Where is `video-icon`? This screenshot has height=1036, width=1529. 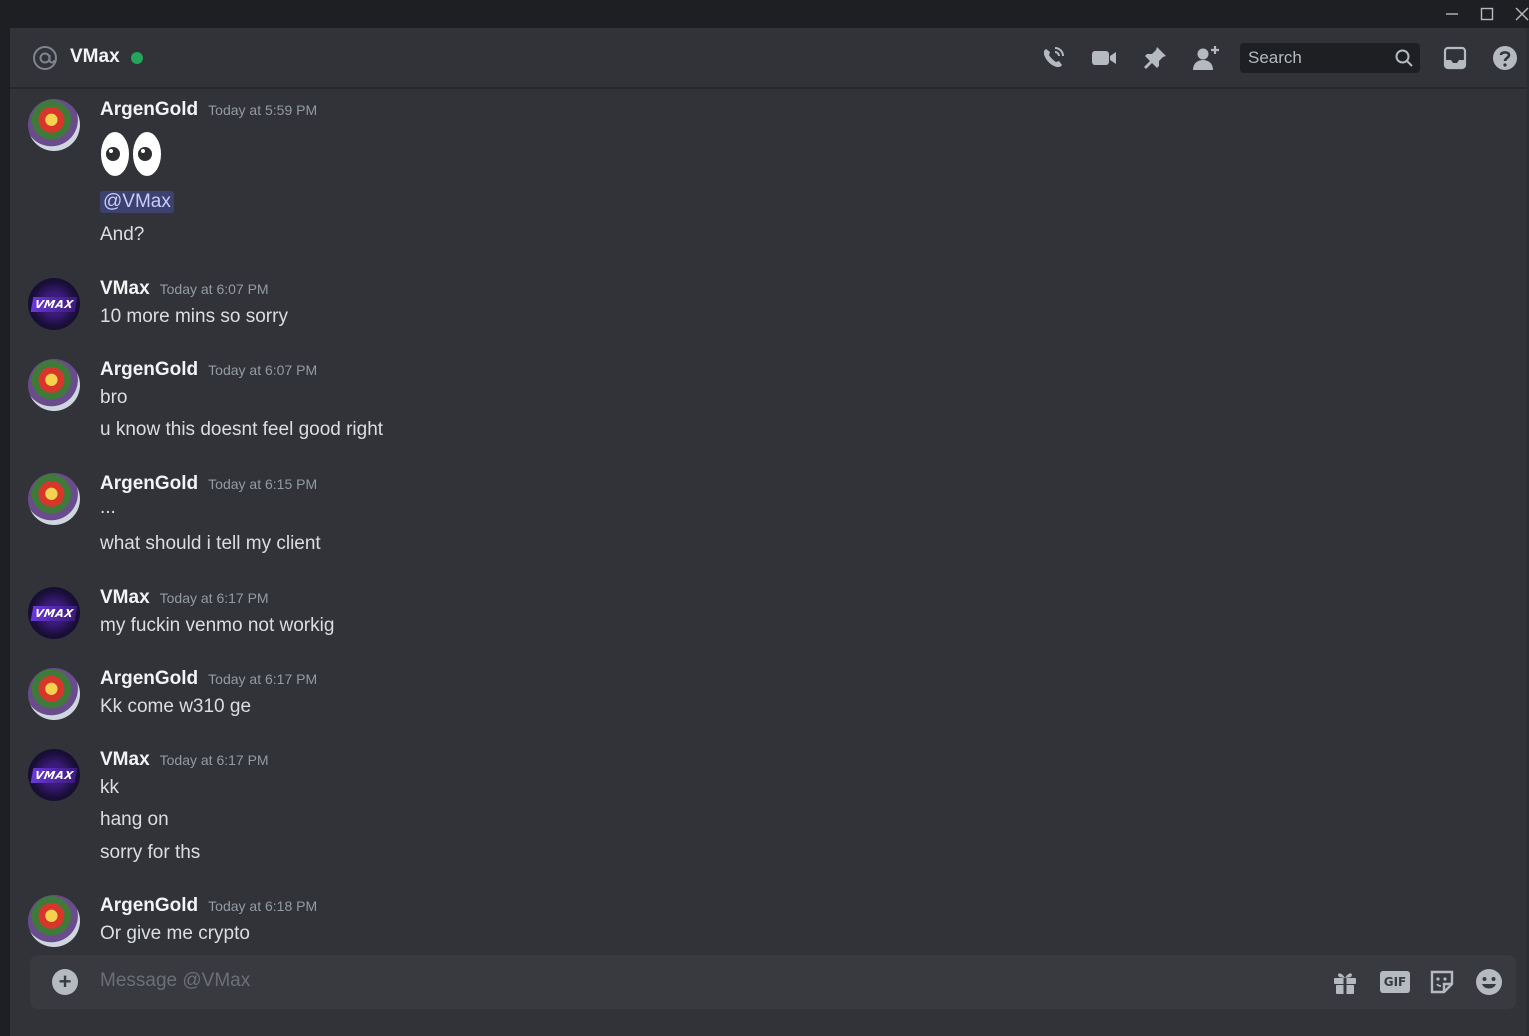
video-icon is located at coordinates (1104, 58).